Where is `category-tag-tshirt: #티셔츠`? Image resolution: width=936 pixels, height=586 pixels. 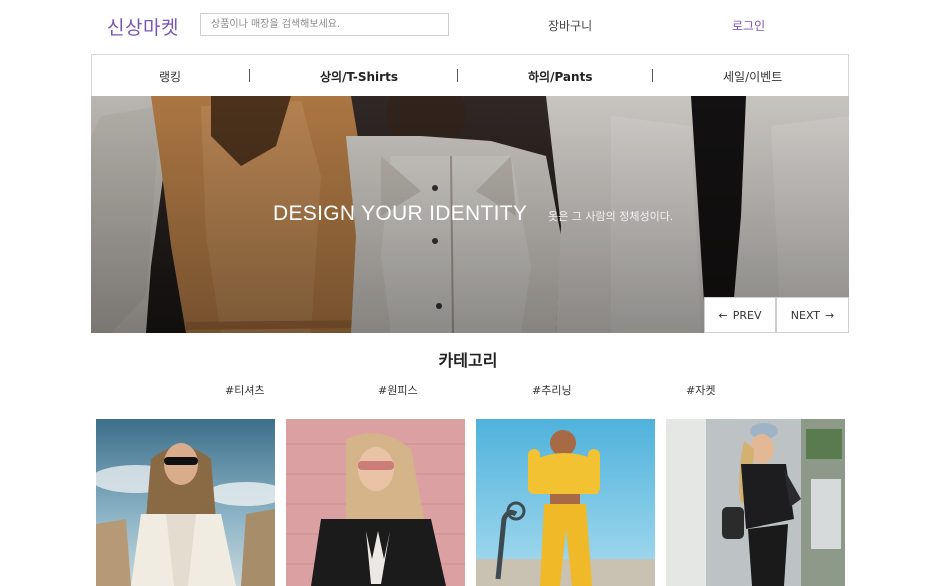 category-tag-tshirt: #티셔츠 is located at coordinates (245, 390).